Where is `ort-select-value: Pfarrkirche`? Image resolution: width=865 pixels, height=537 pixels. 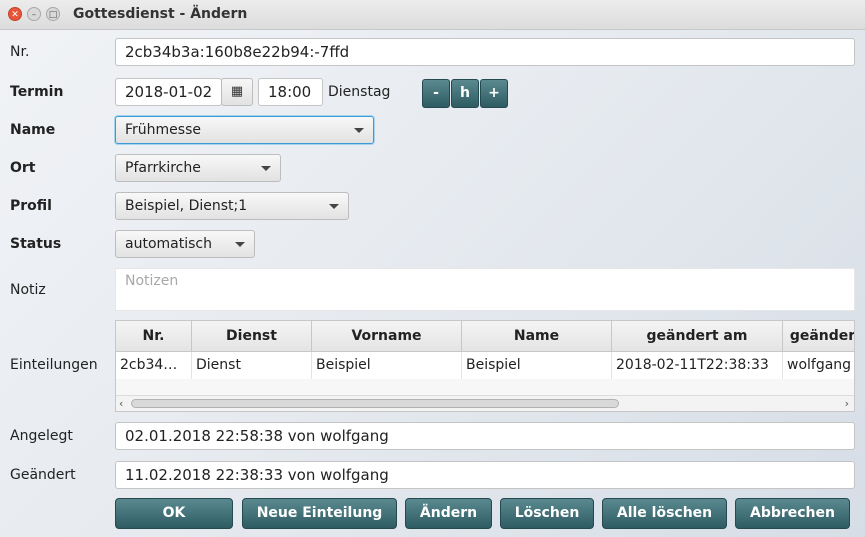
ort-select-value: Pfarrkirche is located at coordinates (163, 168).